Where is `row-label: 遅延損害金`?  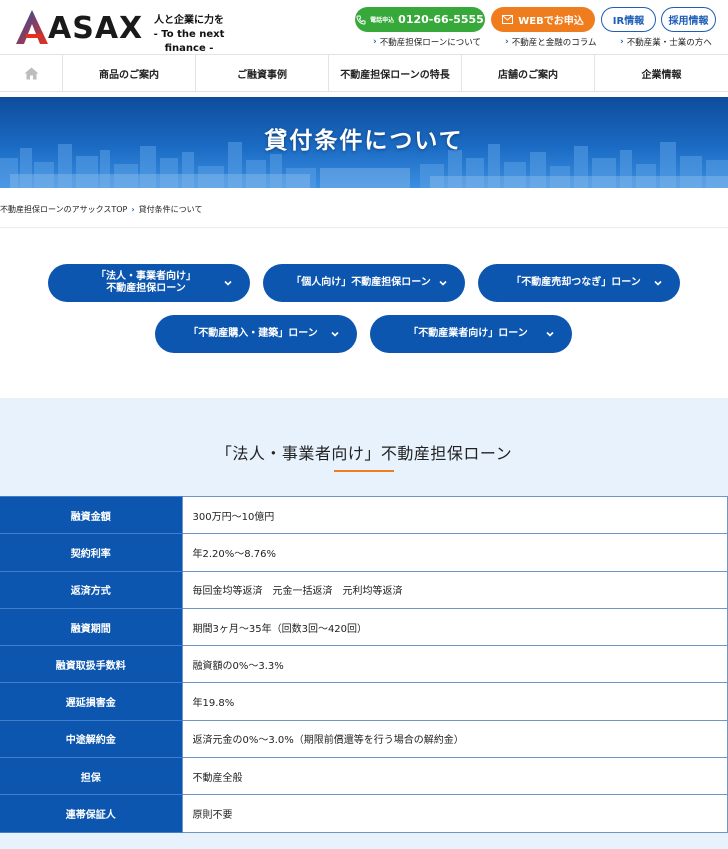 row-label: 遅延損害金 is located at coordinates (91, 701).